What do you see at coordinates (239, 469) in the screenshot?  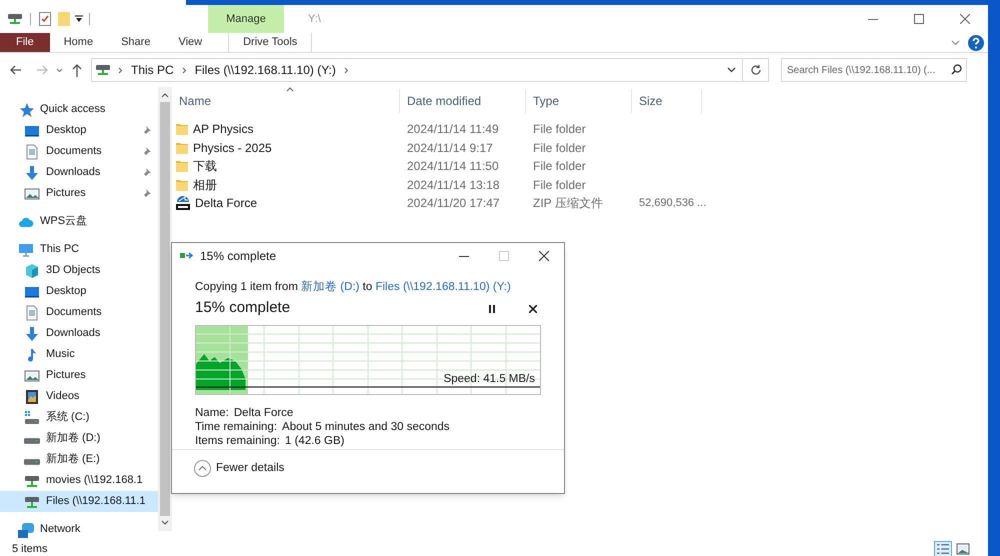 I see `fewer-details-button: Fewer details` at bounding box center [239, 469].